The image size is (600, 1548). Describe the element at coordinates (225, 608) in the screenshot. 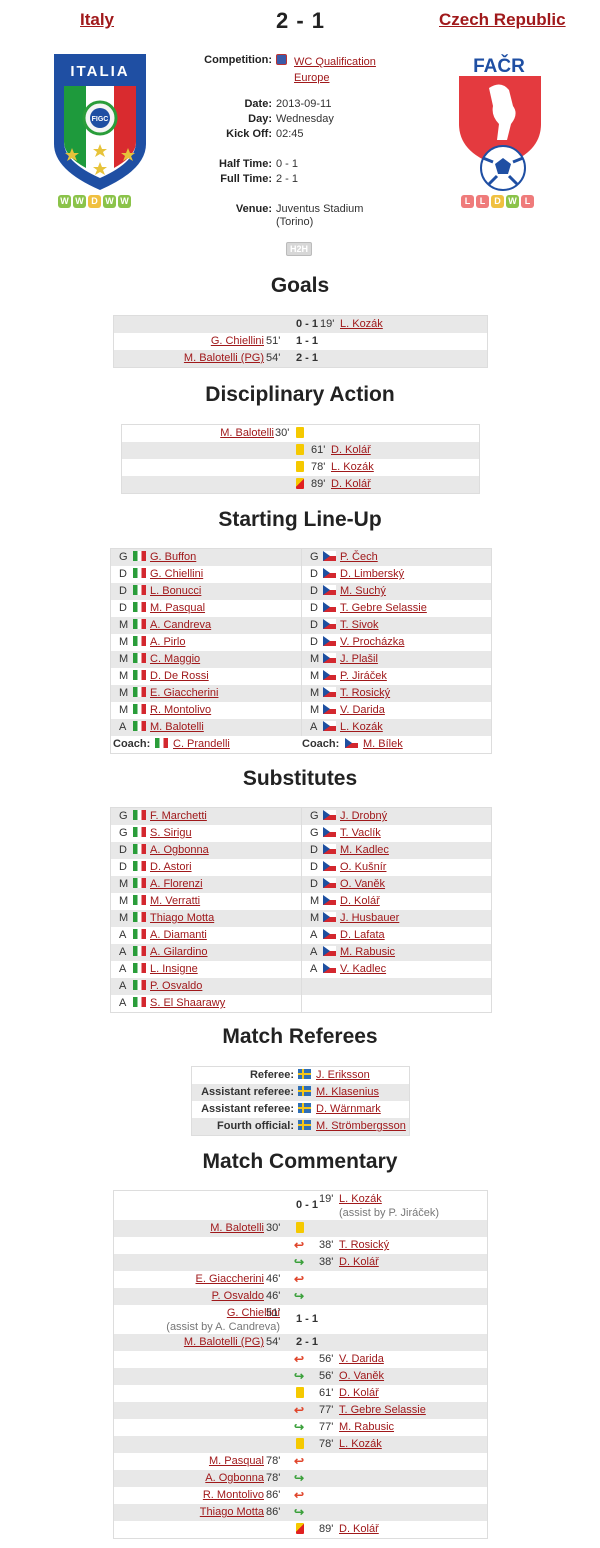

I see `home-player: M. Pasqual` at that location.